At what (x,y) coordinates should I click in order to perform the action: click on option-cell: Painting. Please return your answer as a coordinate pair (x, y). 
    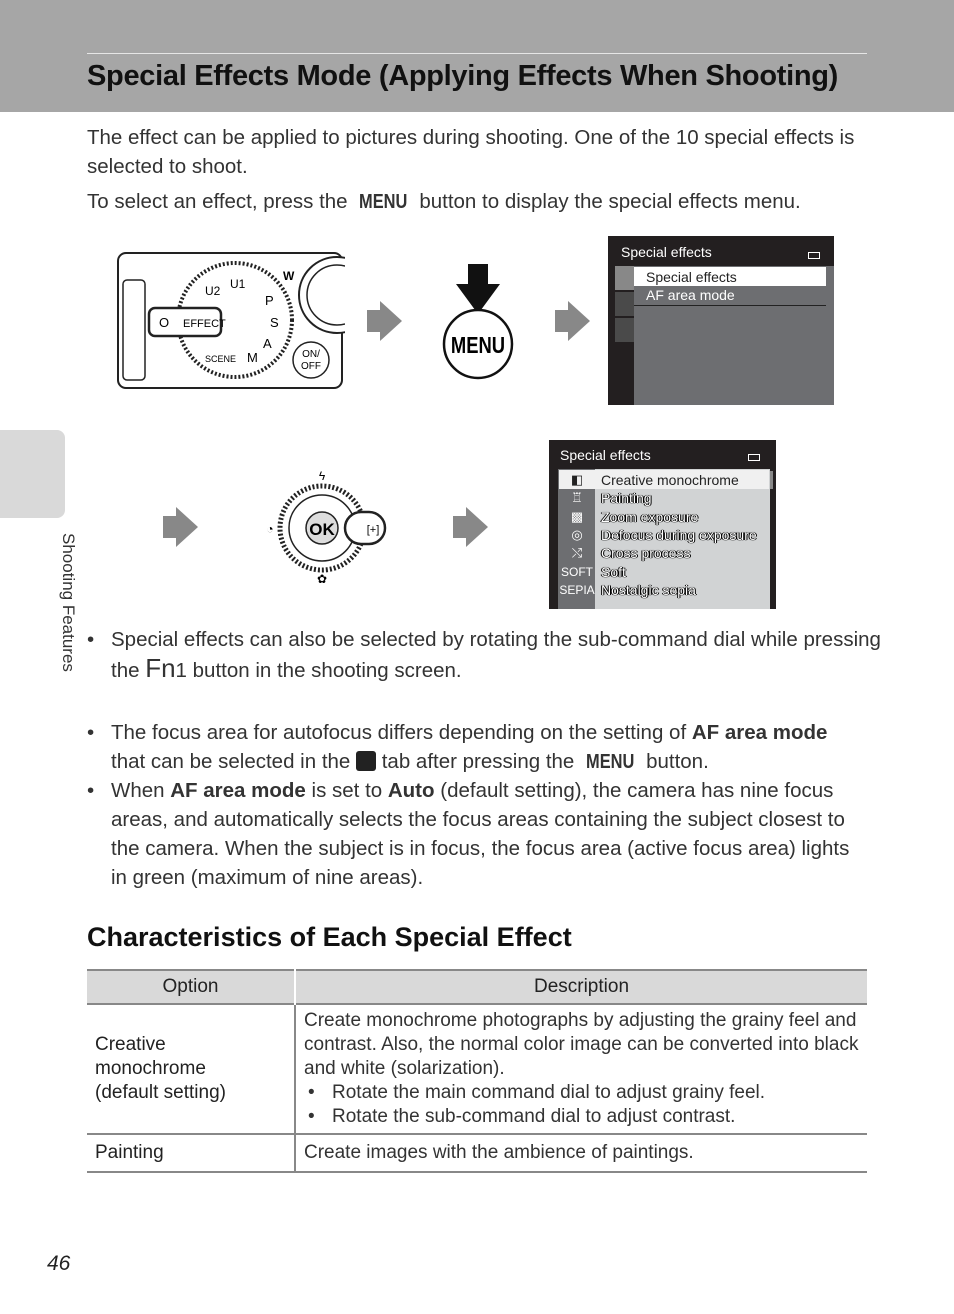
    Looking at the image, I should click on (191, 1153).